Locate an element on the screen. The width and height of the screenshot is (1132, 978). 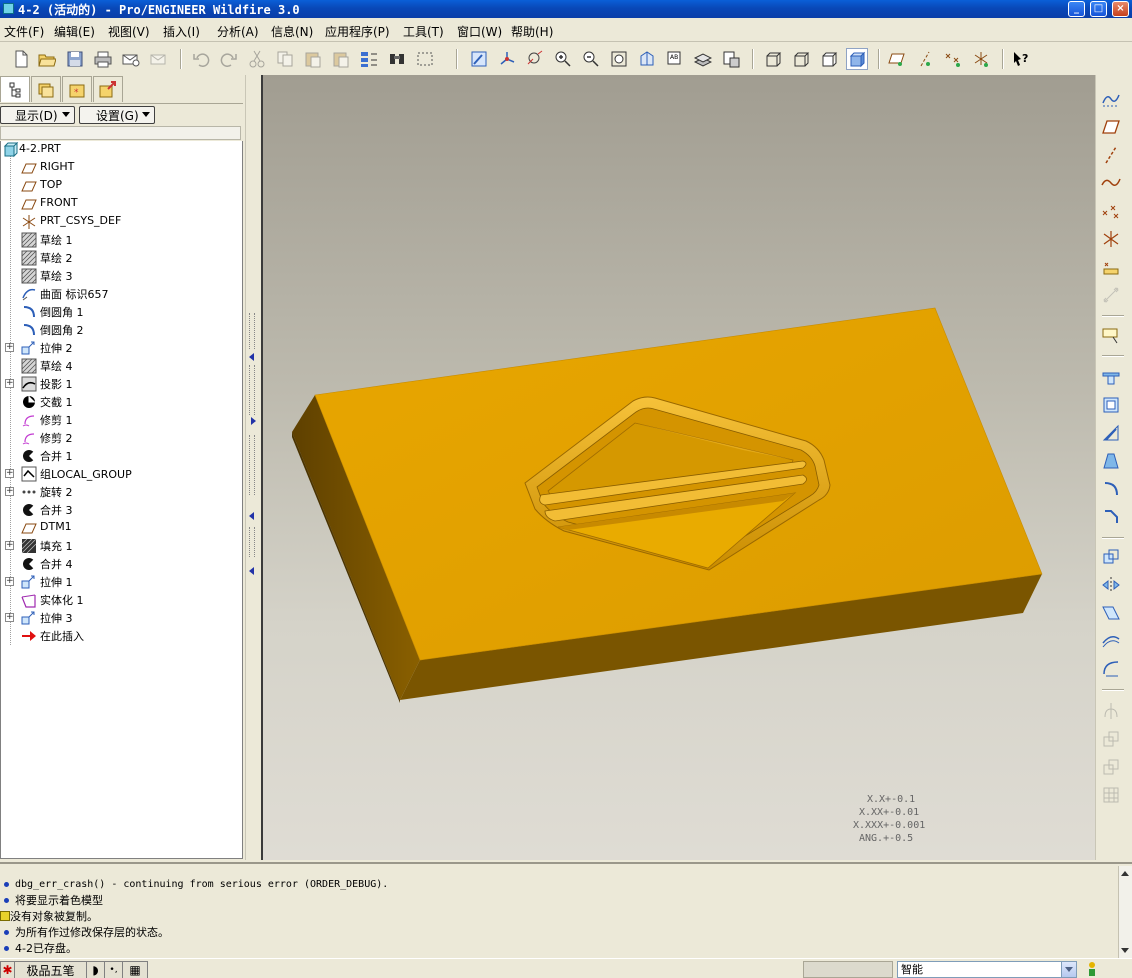
reorient-icon is located at coordinates (647, 59).